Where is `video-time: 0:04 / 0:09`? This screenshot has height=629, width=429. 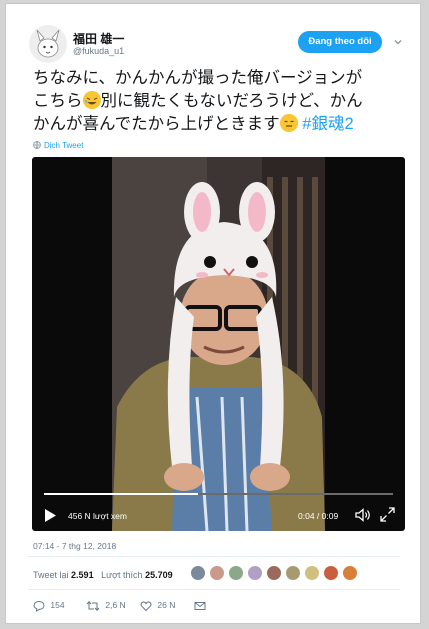 video-time: 0:04 / 0:09 is located at coordinates (318, 516).